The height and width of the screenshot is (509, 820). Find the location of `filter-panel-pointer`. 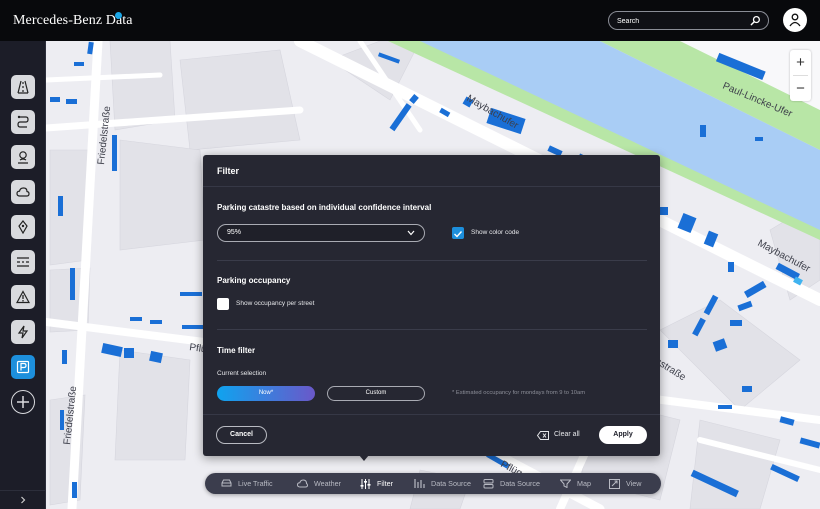

filter-panel-pointer is located at coordinates (364, 458).